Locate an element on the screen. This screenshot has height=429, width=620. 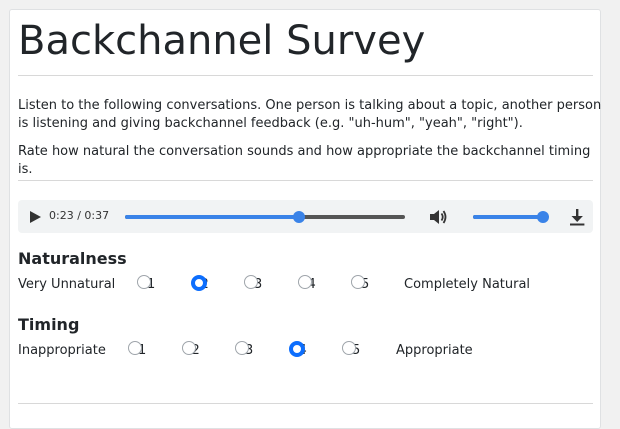
timing-option-1: 1 is located at coordinates (137, 351).